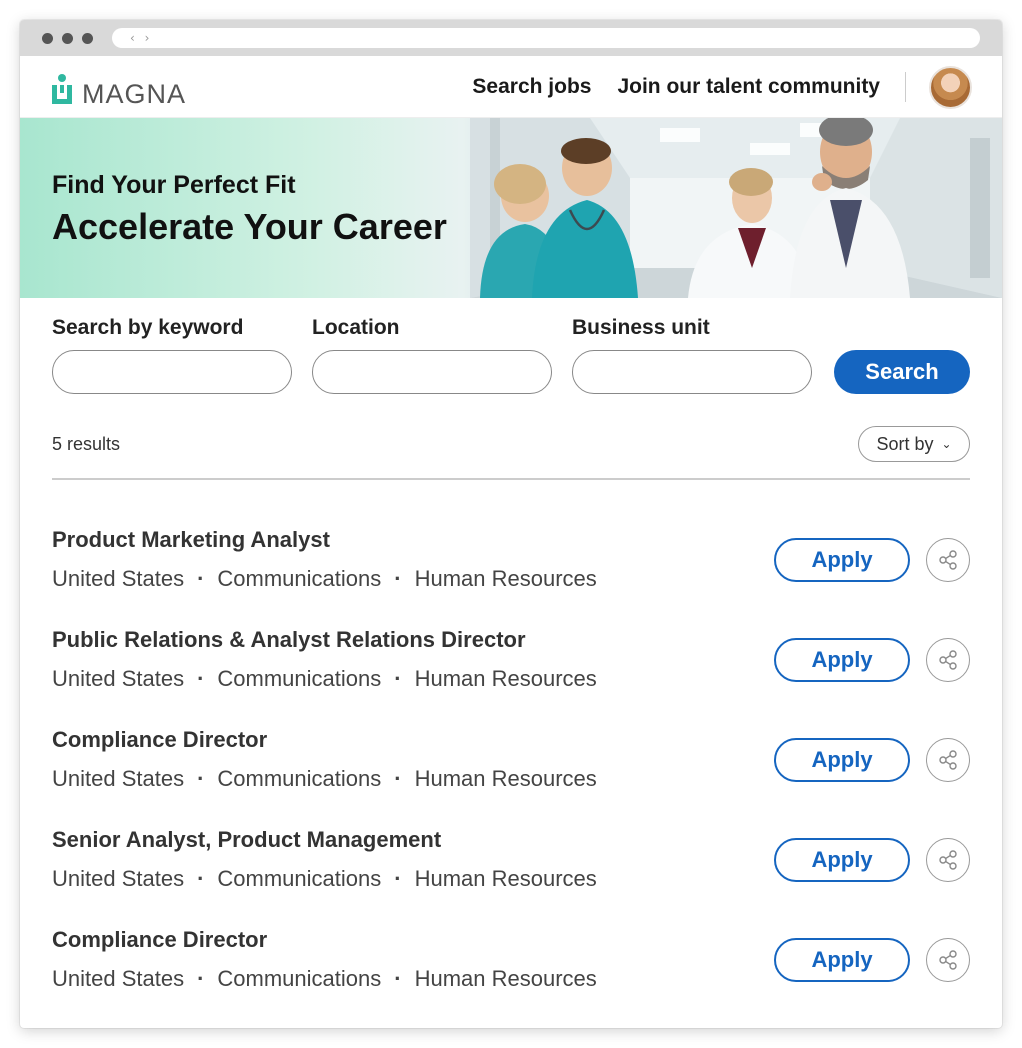 The height and width of the screenshot is (1048, 1022). What do you see at coordinates (692, 372) in the screenshot?
I see `business-unit-input` at bounding box center [692, 372].